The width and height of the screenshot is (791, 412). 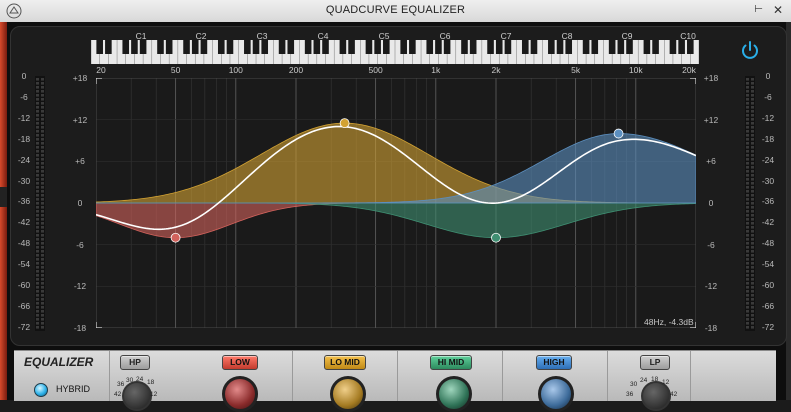 I want to click on lp-tick: 30, so click(x=634, y=384).